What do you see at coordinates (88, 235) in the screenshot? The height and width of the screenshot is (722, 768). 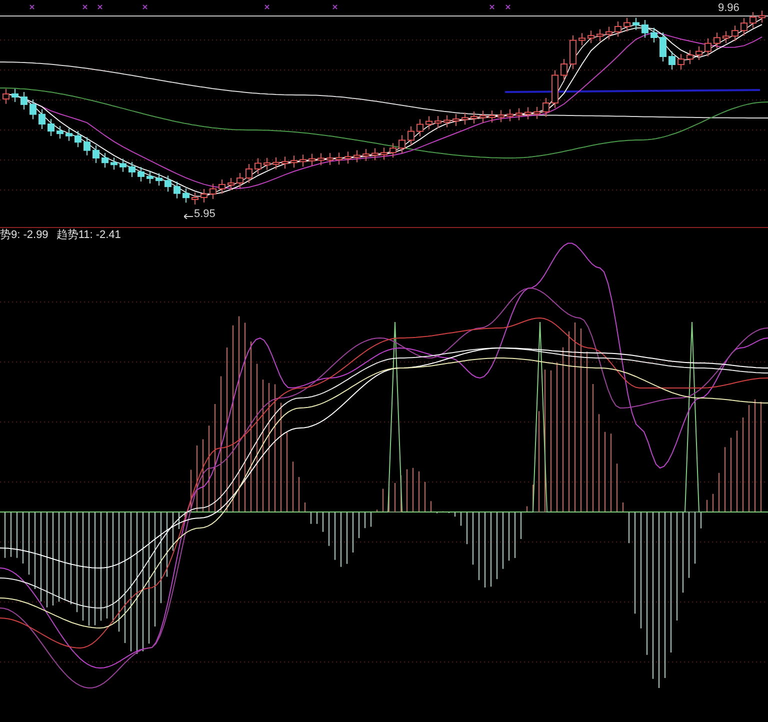 I see `indicator-legend-label: 趋势11: -2.41` at bounding box center [88, 235].